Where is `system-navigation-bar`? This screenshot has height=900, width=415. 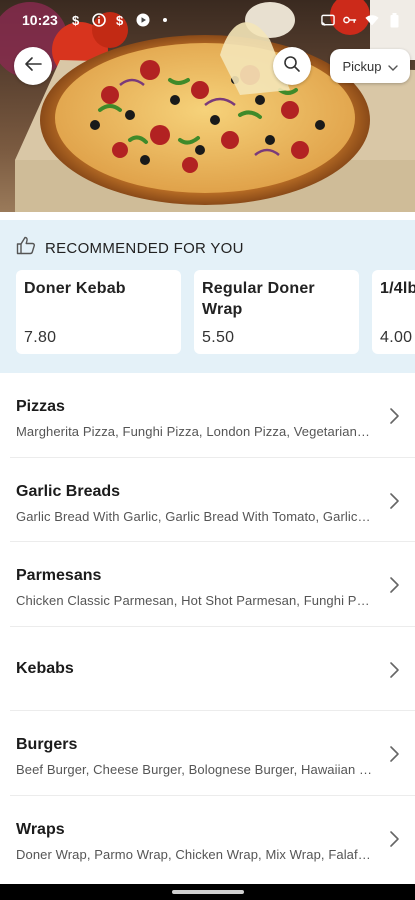 system-navigation-bar is located at coordinates (207, 892).